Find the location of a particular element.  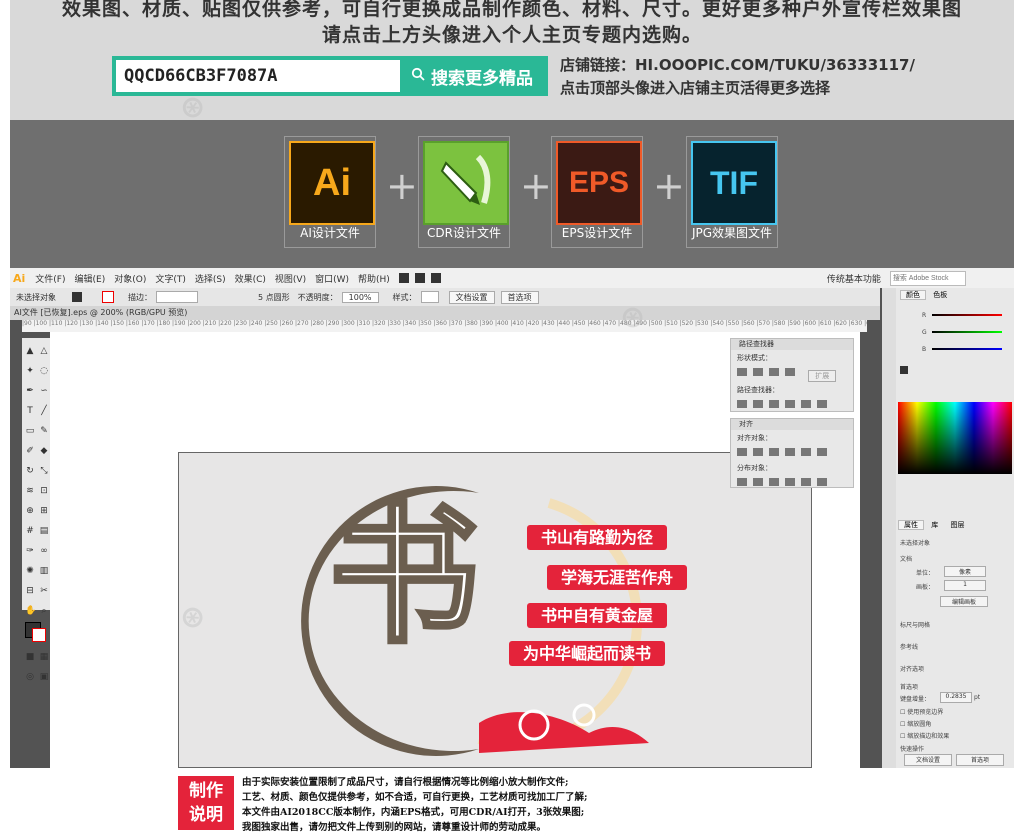

eraser-icon: ◆ is located at coordinates (44, 451).